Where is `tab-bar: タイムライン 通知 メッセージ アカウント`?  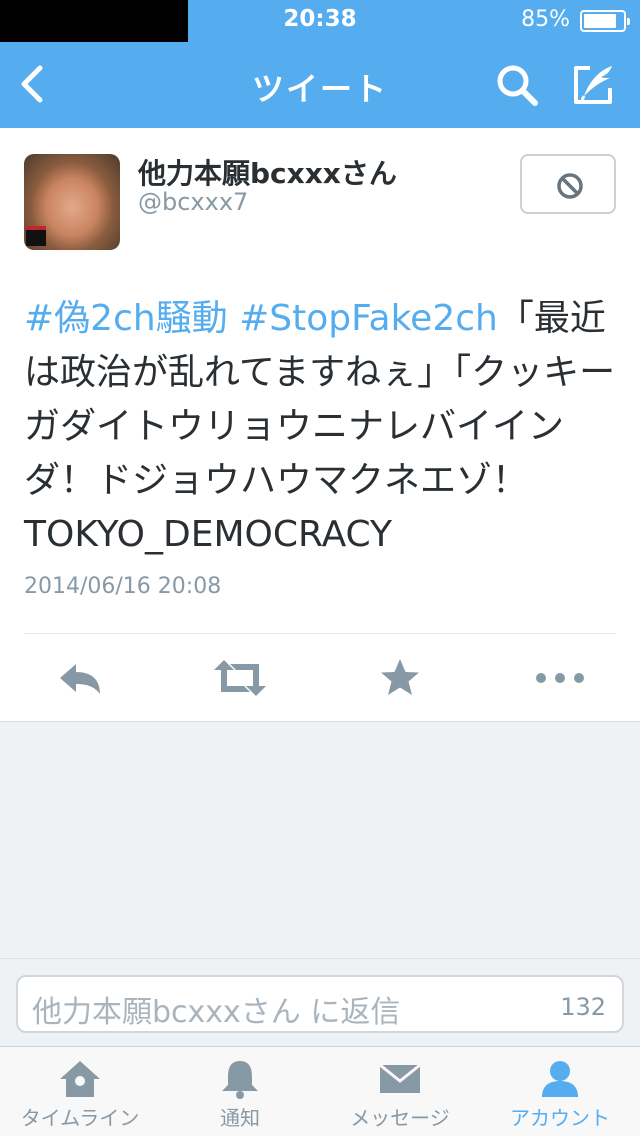 tab-bar: タイムライン 通知 メッセージ アカウント is located at coordinates (320, 1091).